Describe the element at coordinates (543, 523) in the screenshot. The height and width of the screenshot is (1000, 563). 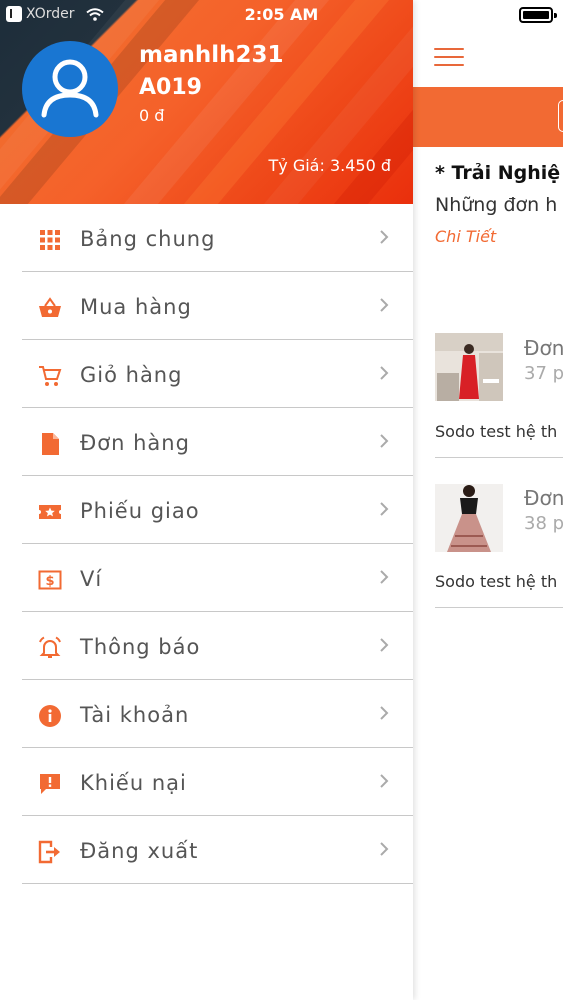
I see `order-time: 38 p` at that location.